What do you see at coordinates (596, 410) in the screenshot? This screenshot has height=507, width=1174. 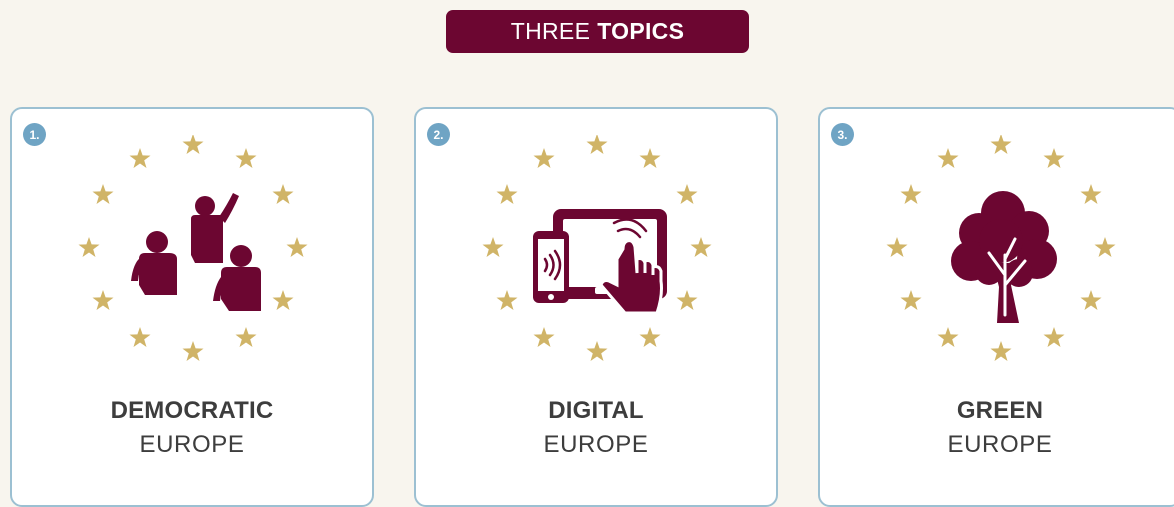 I see `topic-title: DIGITAL` at bounding box center [596, 410].